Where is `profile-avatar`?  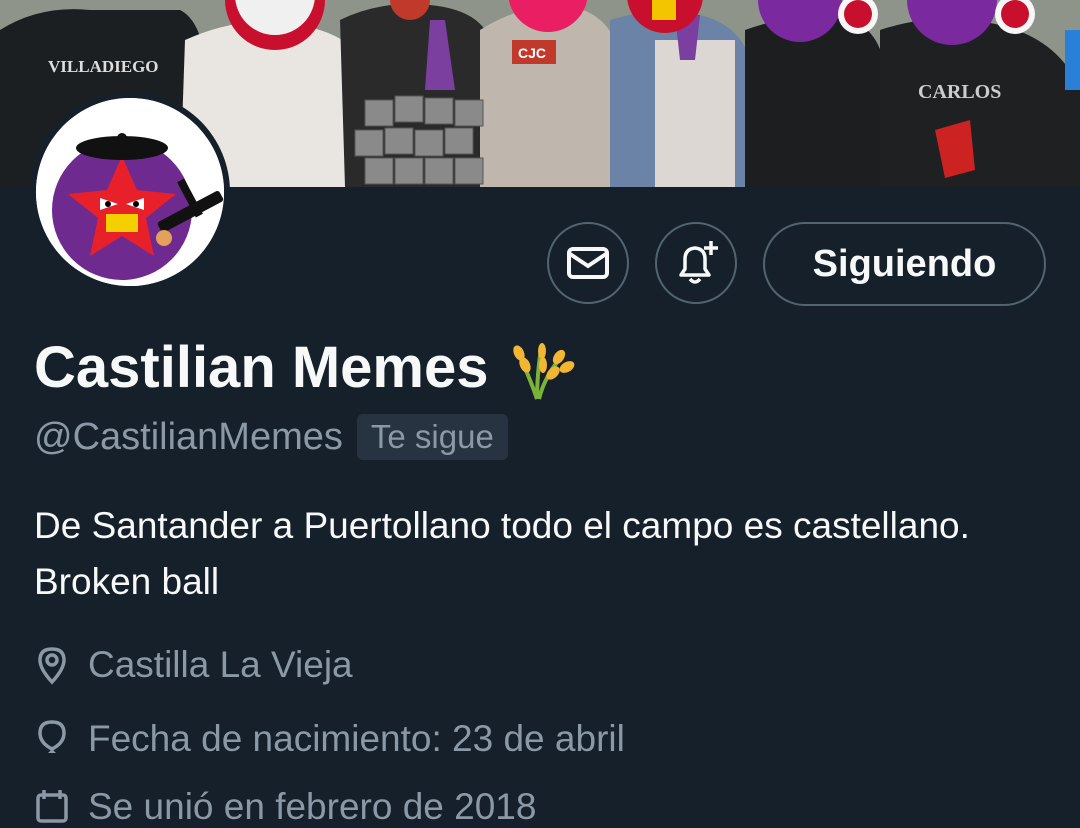 profile-avatar is located at coordinates (130, 192).